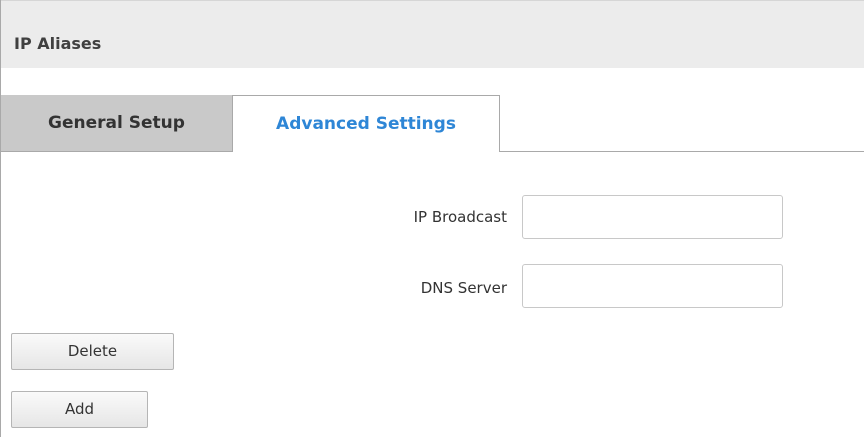 This screenshot has width=864, height=437. What do you see at coordinates (652, 286) in the screenshot?
I see `dns-server-input` at bounding box center [652, 286].